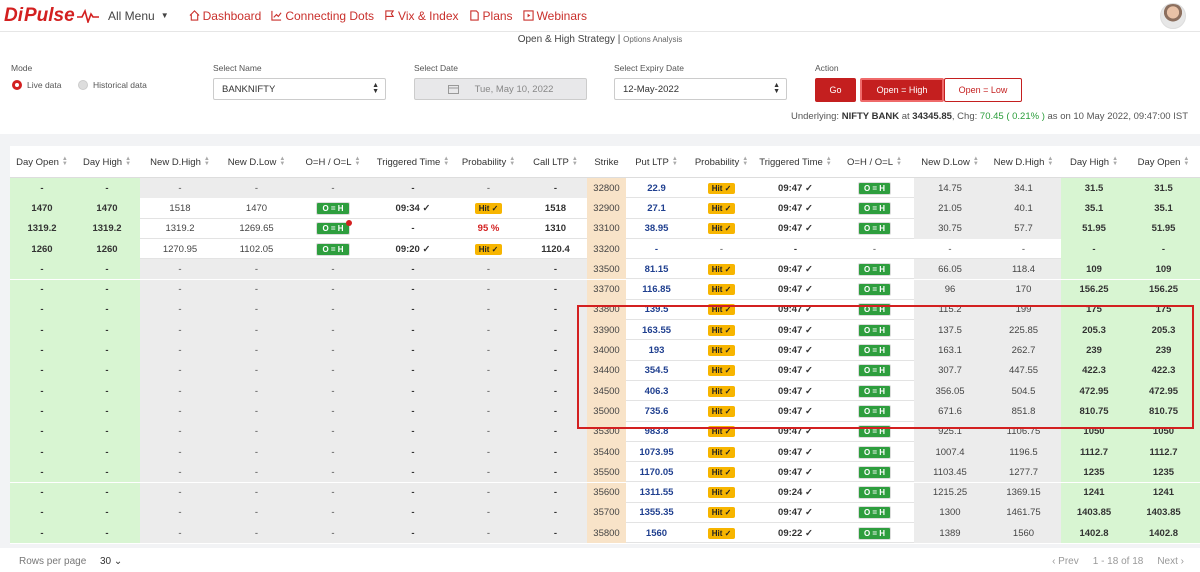 The height and width of the screenshot is (572, 1200). I want to click on hit-badge: Hit ✓, so click(721, 432).